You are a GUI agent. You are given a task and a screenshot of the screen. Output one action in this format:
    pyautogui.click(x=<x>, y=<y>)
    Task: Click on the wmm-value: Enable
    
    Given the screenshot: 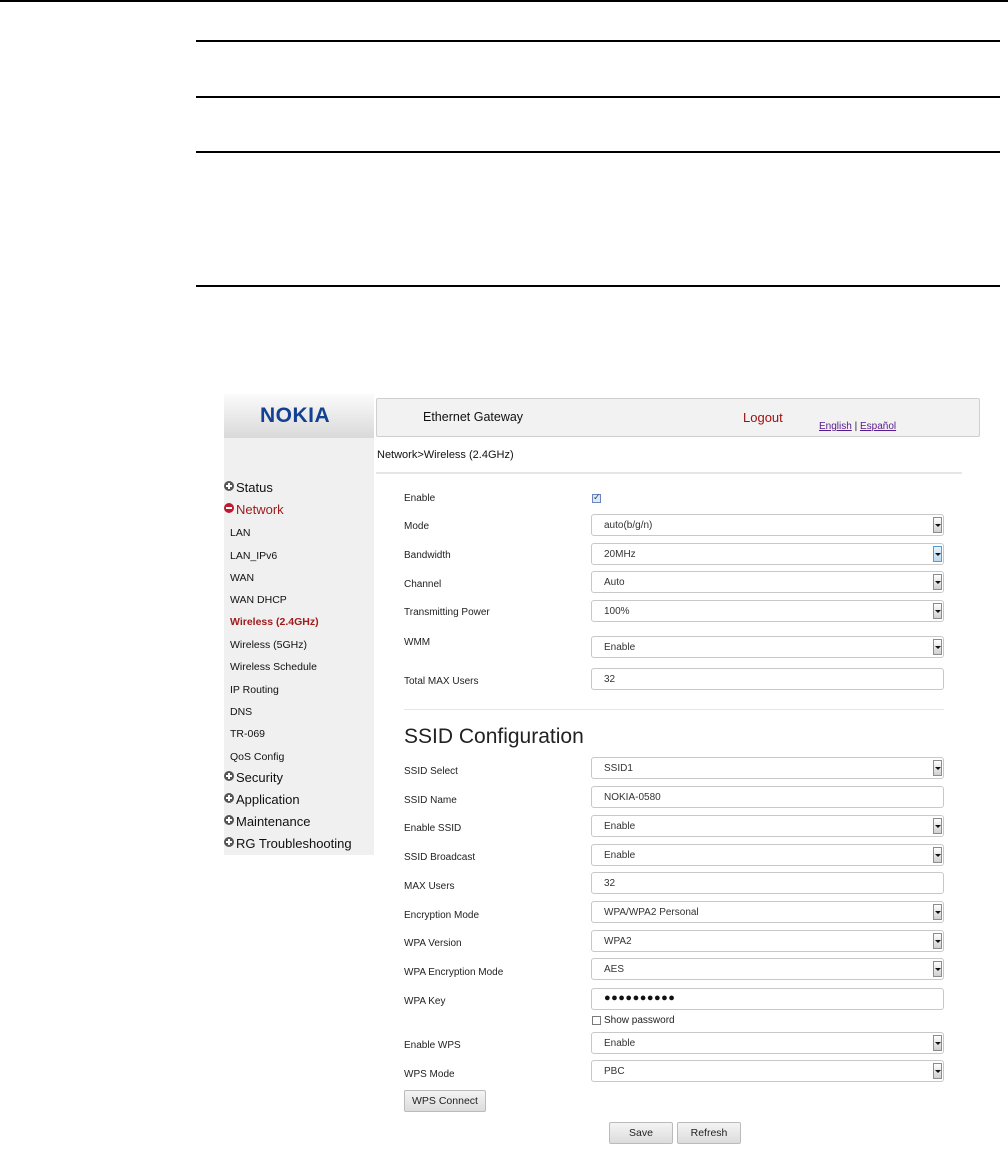 What is the action you would take?
    pyautogui.click(x=620, y=647)
    